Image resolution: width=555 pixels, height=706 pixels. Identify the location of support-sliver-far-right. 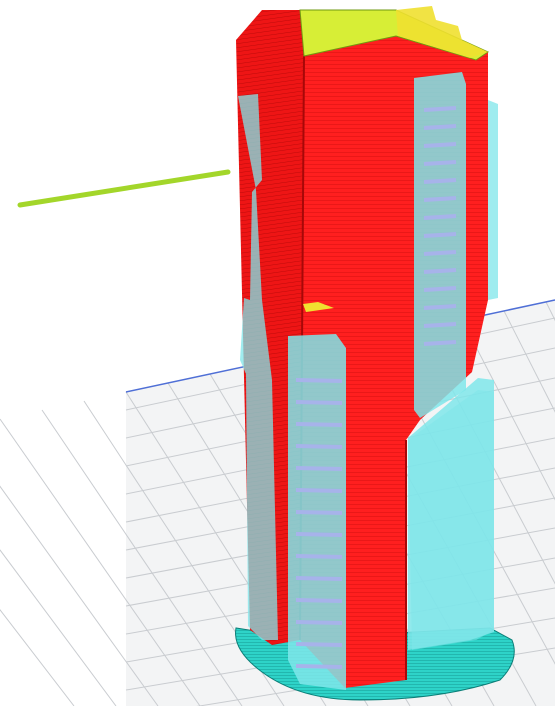
(493, 200).